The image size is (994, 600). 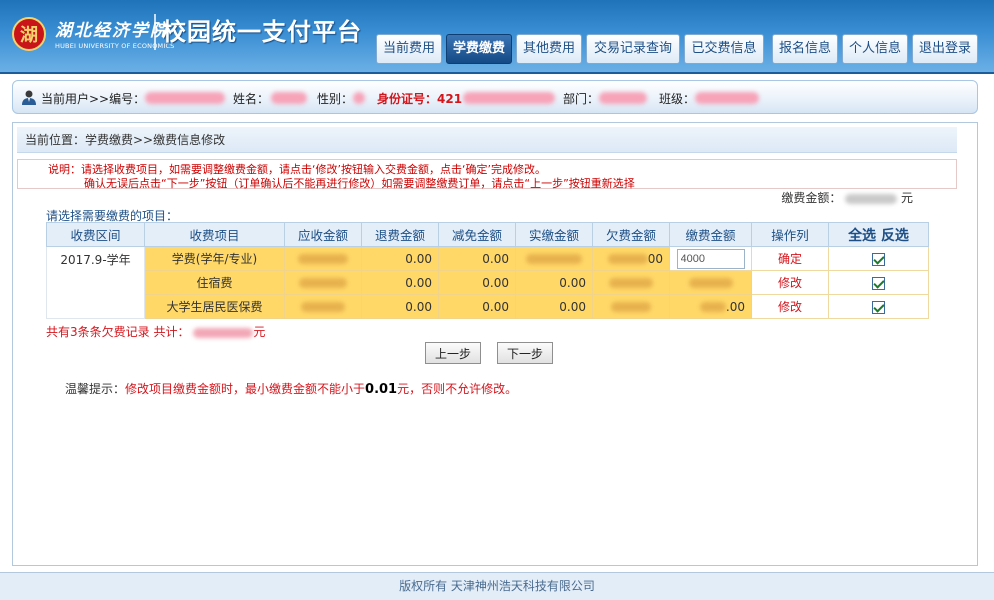 What do you see at coordinates (214, 282) in the screenshot?
I see `item-cell: 住宿费` at bounding box center [214, 282].